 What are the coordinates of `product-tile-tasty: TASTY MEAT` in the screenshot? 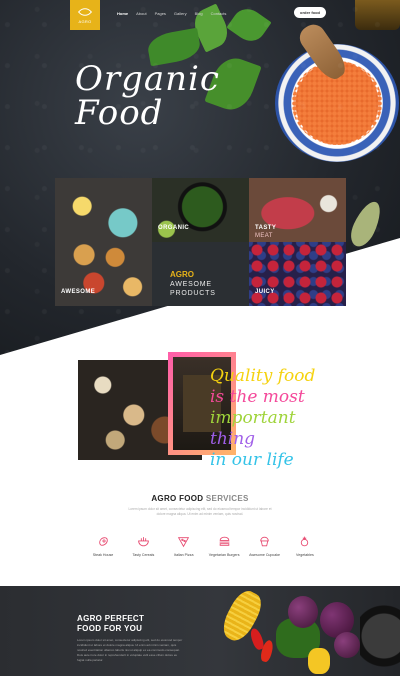 It's located at (297, 210).